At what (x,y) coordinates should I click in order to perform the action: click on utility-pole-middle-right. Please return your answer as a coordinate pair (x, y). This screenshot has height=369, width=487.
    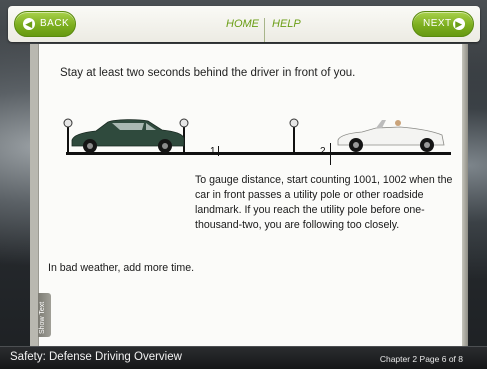
    Looking at the image, I should click on (294, 135).